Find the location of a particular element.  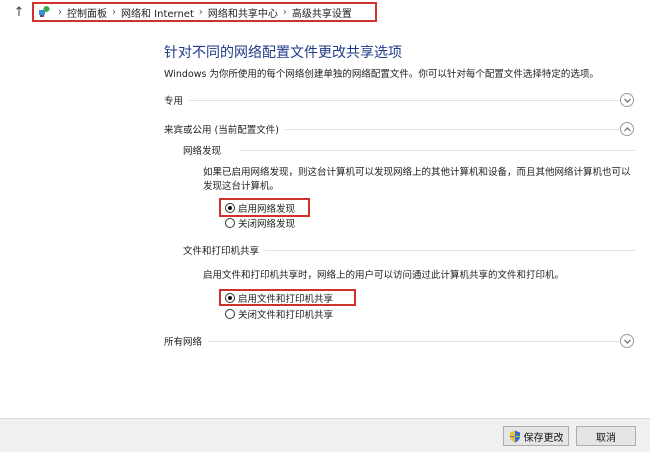

profile-guest-public-header: 来宾或公用 (当前配置文件) is located at coordinates (392, 129).